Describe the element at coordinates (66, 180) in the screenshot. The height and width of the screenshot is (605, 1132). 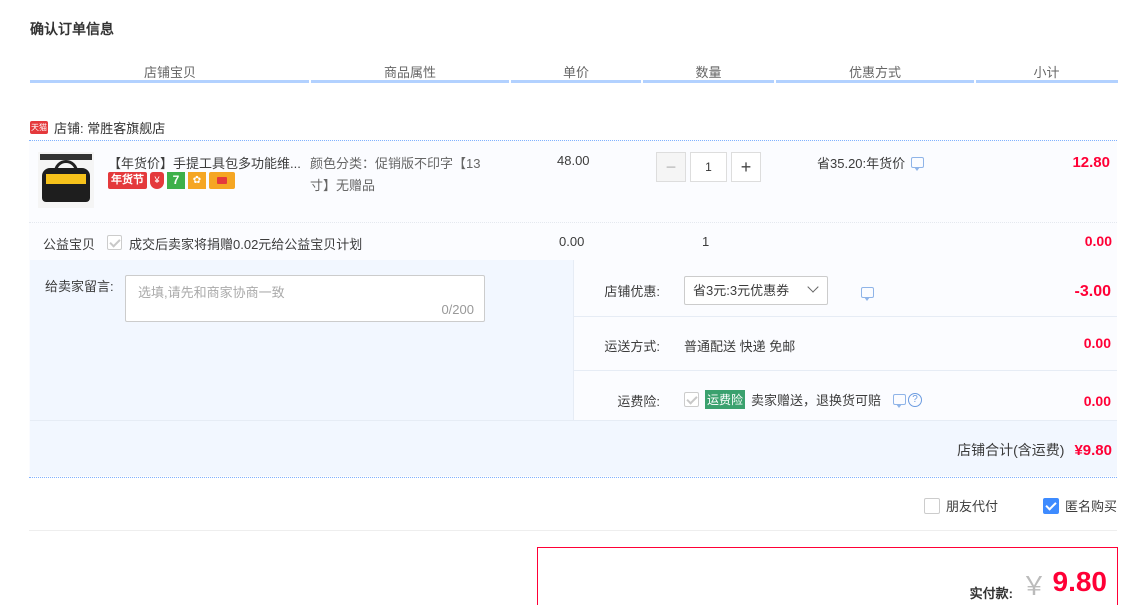
I see `product-thumbnail` at that location.